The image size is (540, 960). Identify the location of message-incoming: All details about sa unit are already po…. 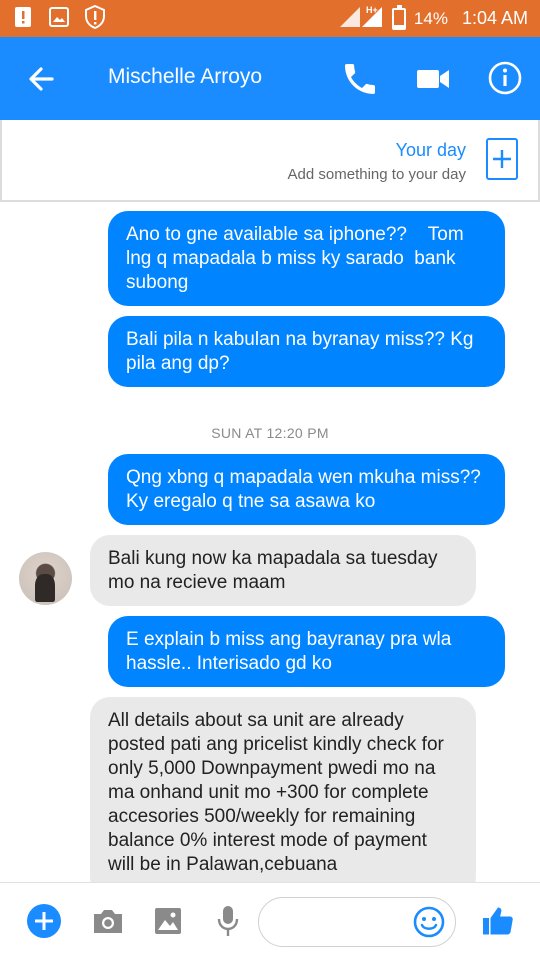
(283, 797).